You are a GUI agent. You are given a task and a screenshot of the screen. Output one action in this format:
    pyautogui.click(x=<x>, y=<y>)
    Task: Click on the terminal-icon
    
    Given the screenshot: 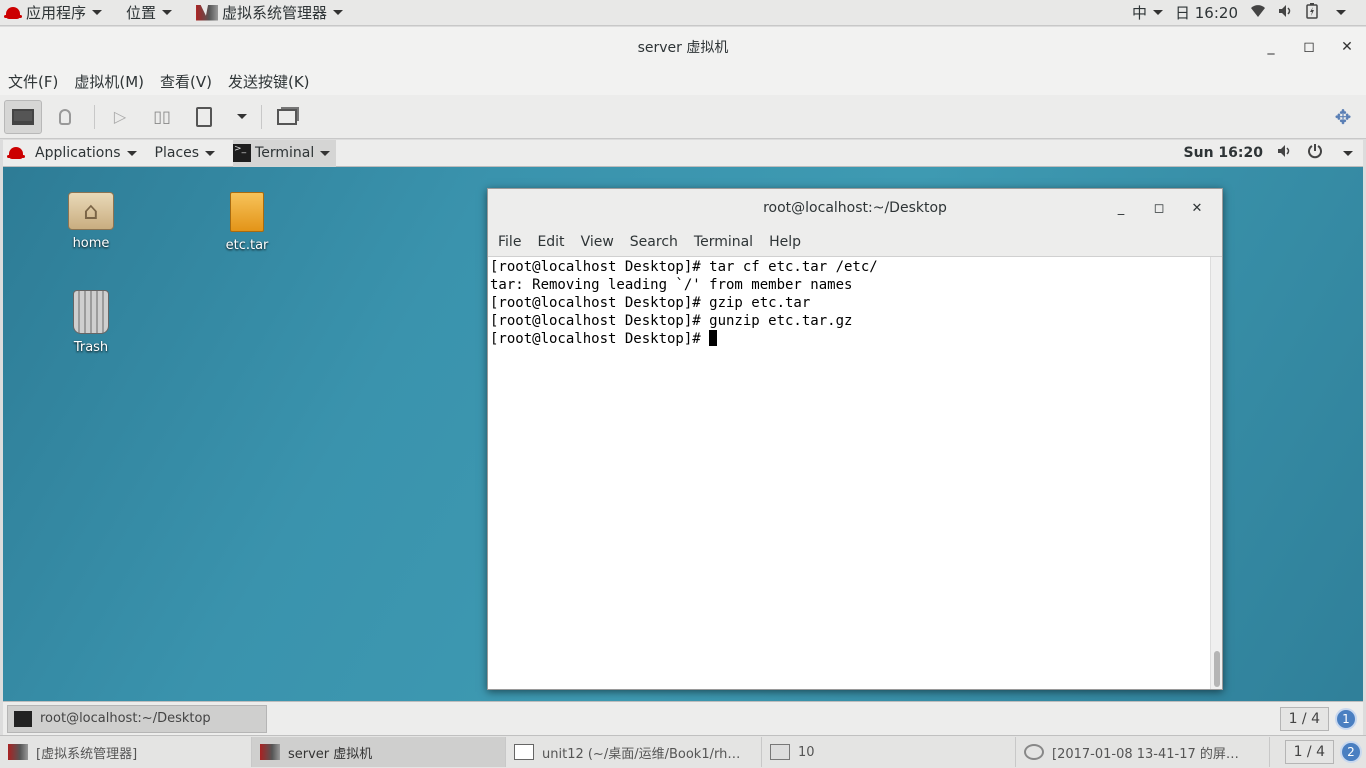 What is the action you would take?
    pyautogui.click(x=23, y=718)
    